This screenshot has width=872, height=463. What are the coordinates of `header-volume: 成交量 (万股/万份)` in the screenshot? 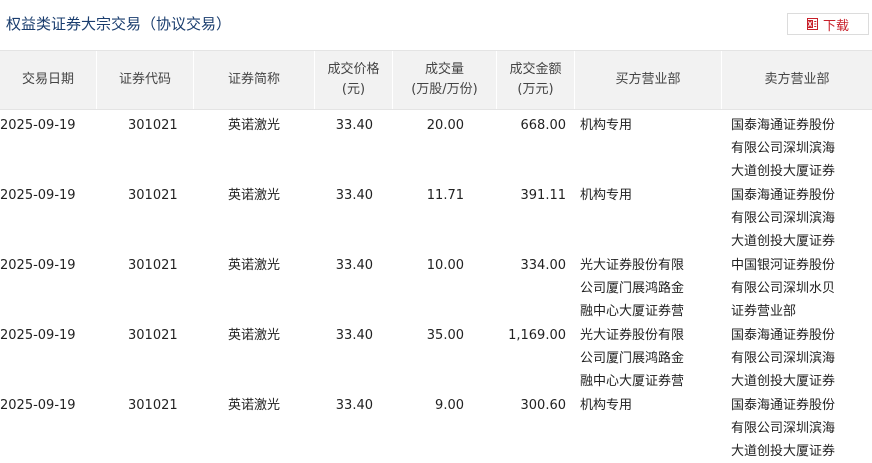 It's located at (445, 80).